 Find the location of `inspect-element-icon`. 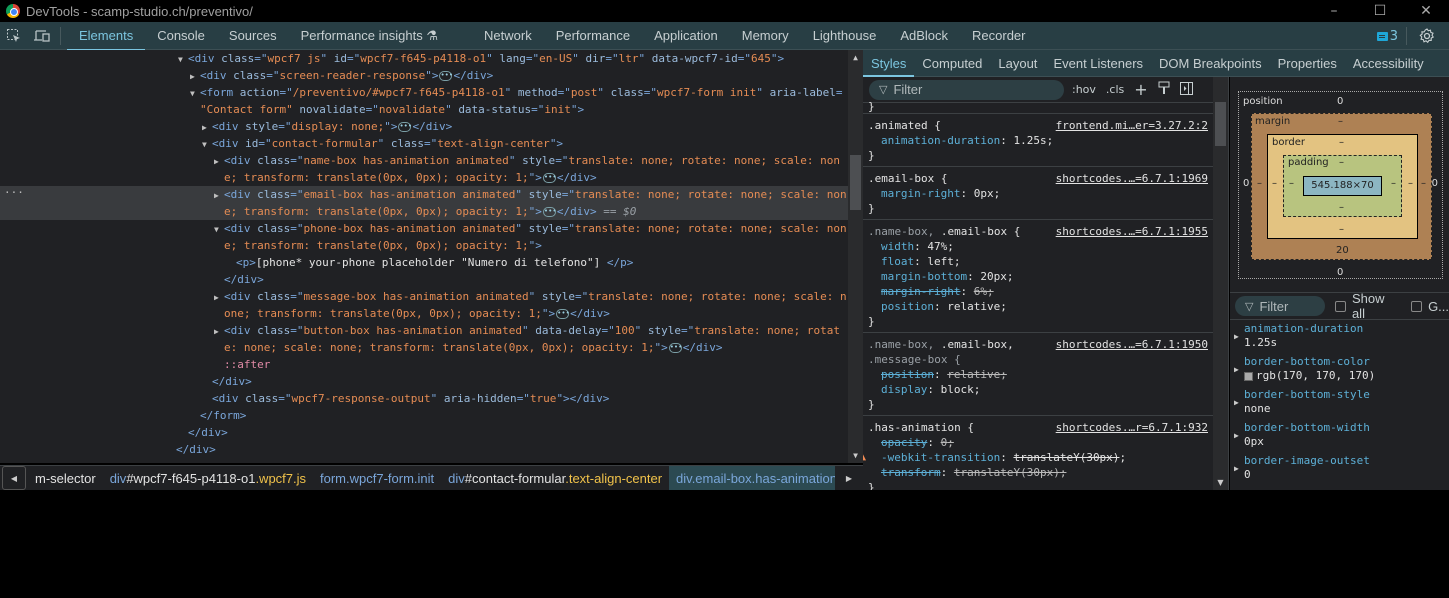

inspect-element-icon is located at coordinates (14, 36).